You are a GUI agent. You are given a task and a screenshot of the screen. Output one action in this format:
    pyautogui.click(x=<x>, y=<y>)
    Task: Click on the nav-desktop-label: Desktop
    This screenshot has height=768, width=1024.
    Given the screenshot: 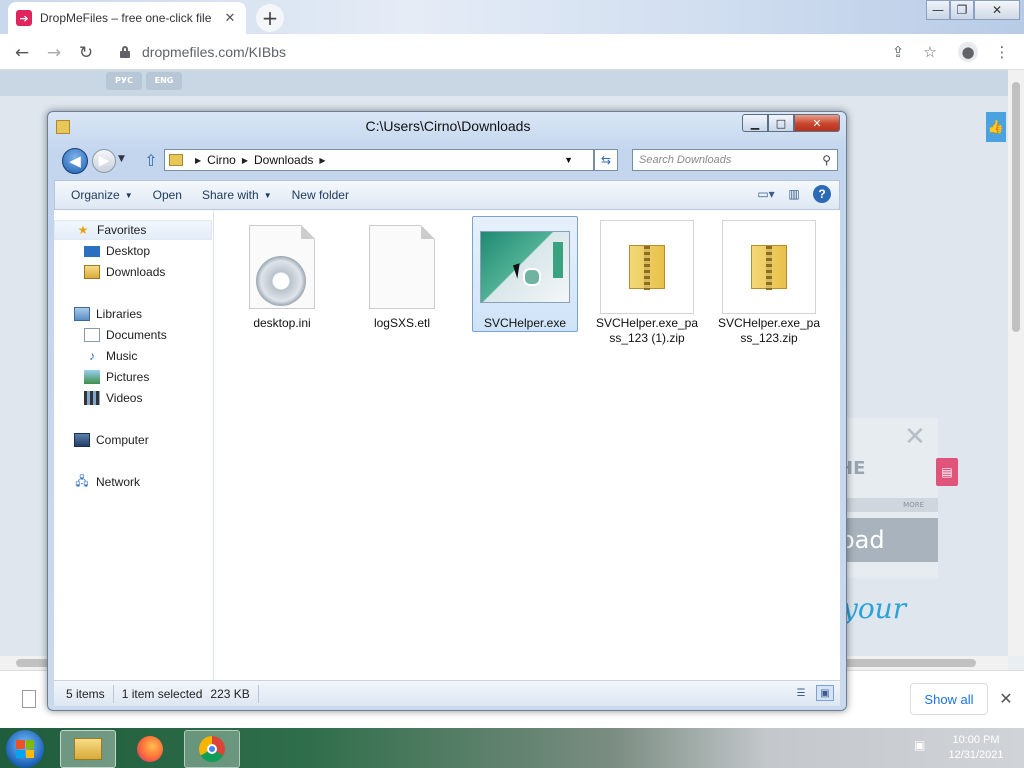 What is the action you would take?
    pyautogui.click(x=128, y=251)
    